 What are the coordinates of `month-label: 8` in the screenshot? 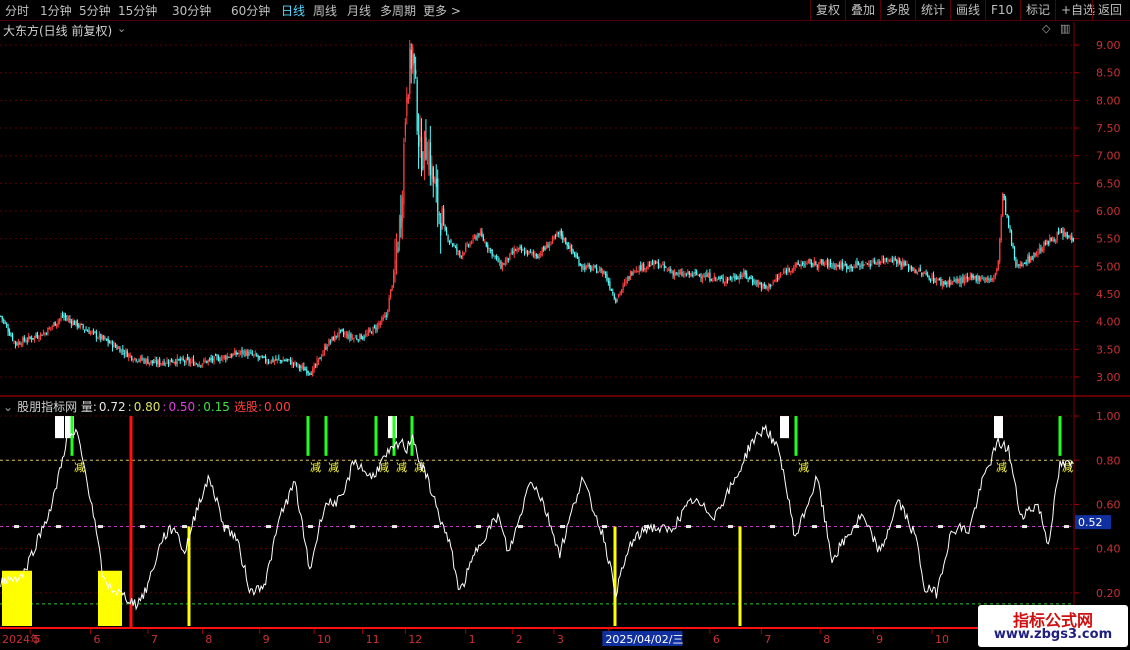 It's located at (208, 639).